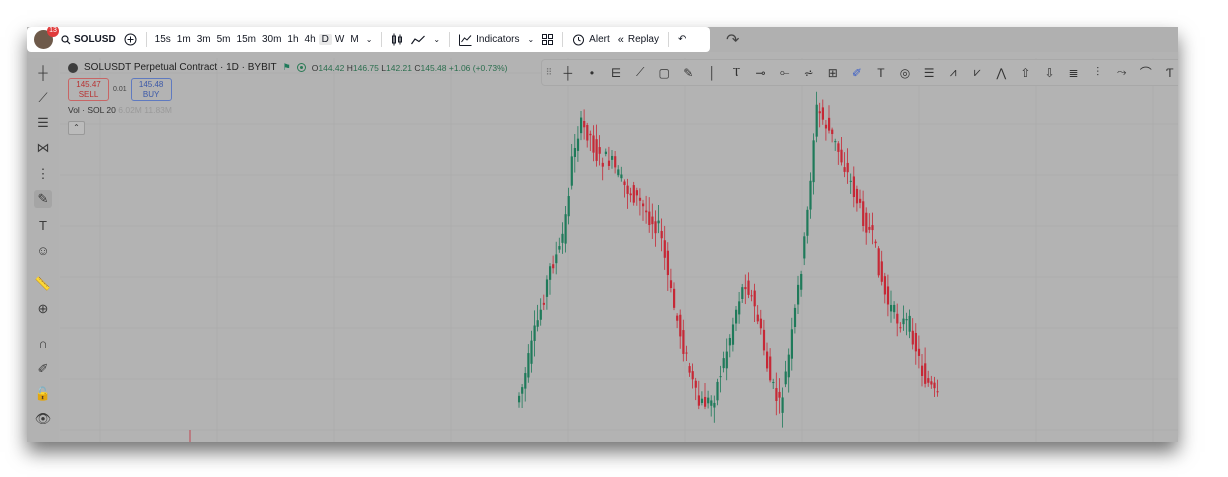 The width and height of the screenshot is (1228, 477). Describe the element at coordinates (204, 39) in the screenshot. I see `interval-3m: 3m` at that location.